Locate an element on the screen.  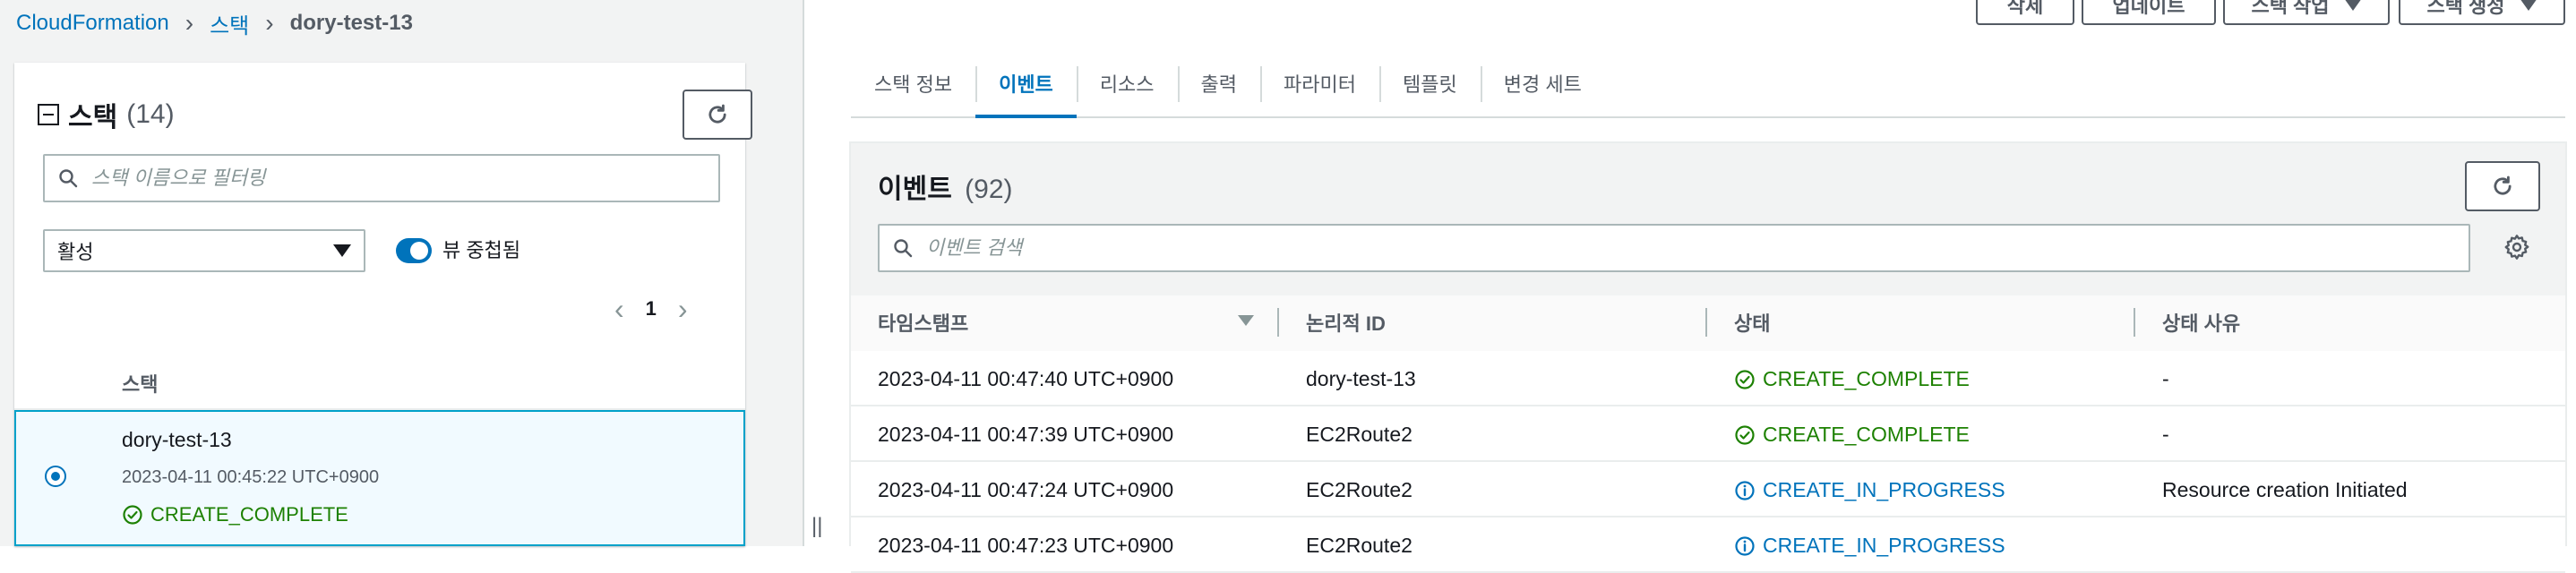
stack-detail-tabs: 스택 정보 이벤트 리소스 출력 파라미터 템플릿 변경 세트 is located at coordinates (1708, 84).